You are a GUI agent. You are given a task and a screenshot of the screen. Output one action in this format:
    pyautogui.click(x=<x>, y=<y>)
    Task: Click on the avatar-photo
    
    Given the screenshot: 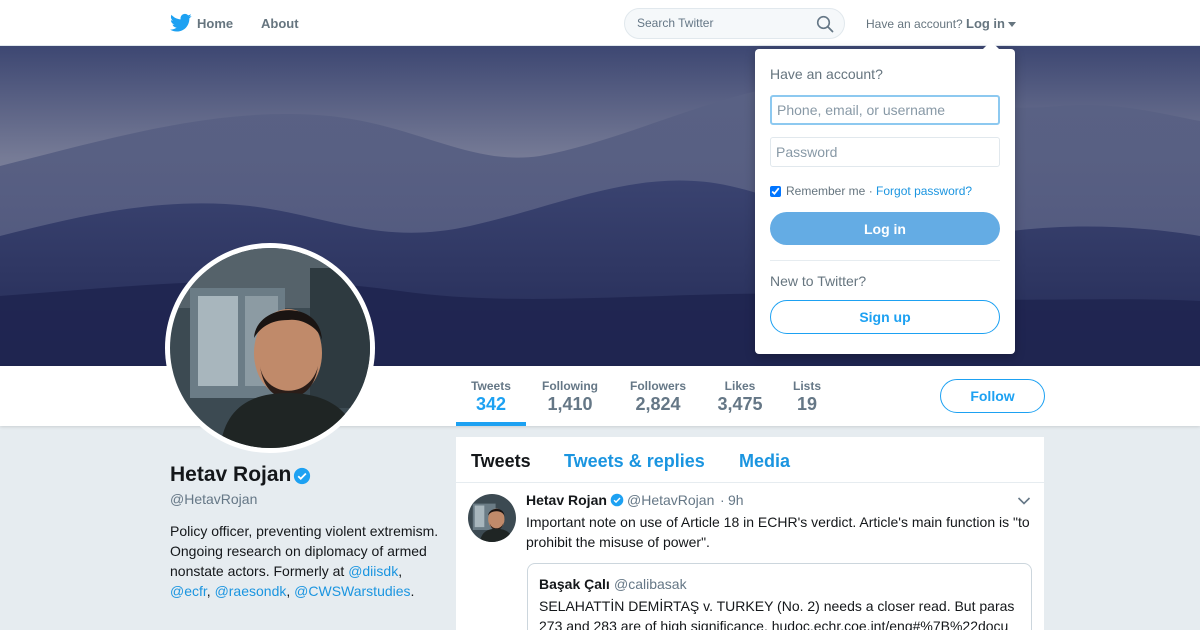 What is the action you would take?
    pyautogui.click(x=270, y=348)
    